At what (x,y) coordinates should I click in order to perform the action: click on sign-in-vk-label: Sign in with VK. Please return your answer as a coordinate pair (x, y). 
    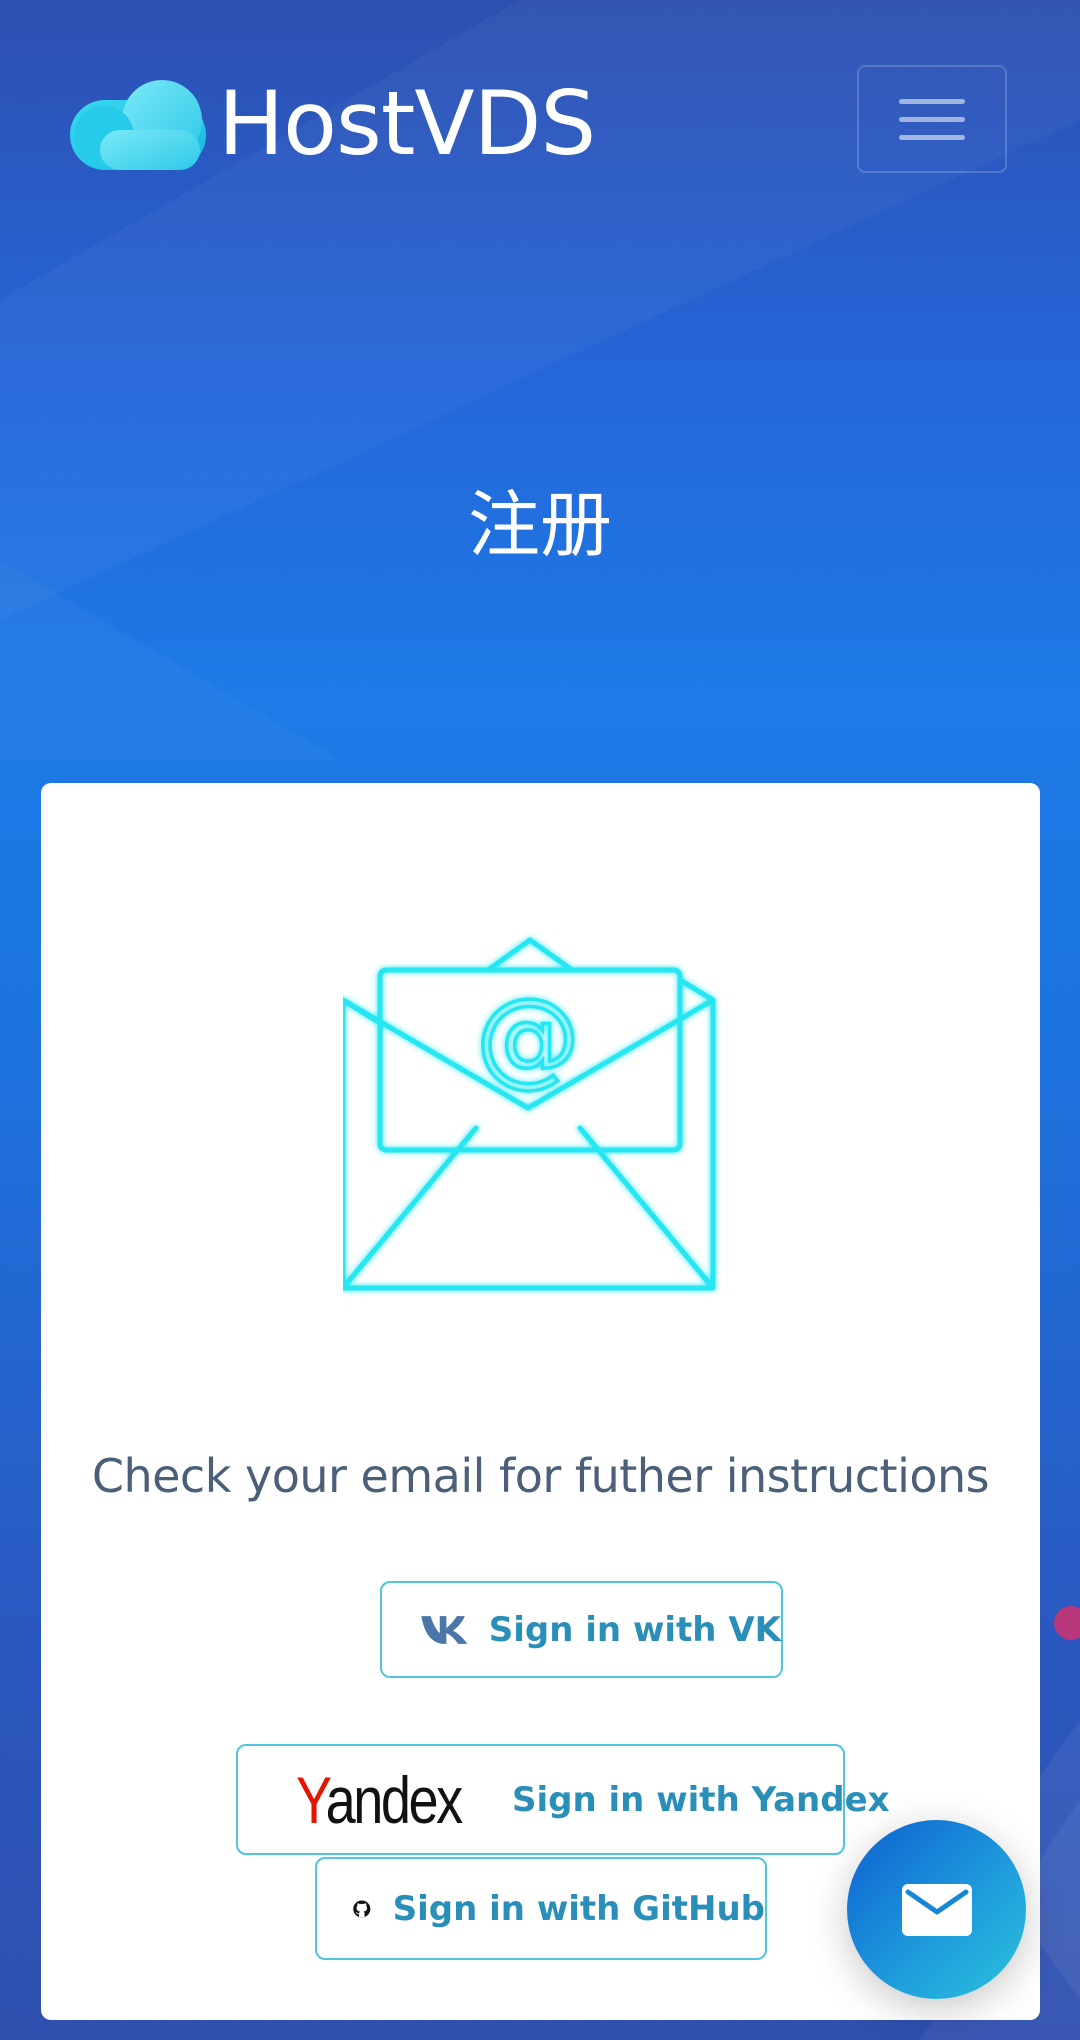
    Looking at the image, I should click on (634, 1629).